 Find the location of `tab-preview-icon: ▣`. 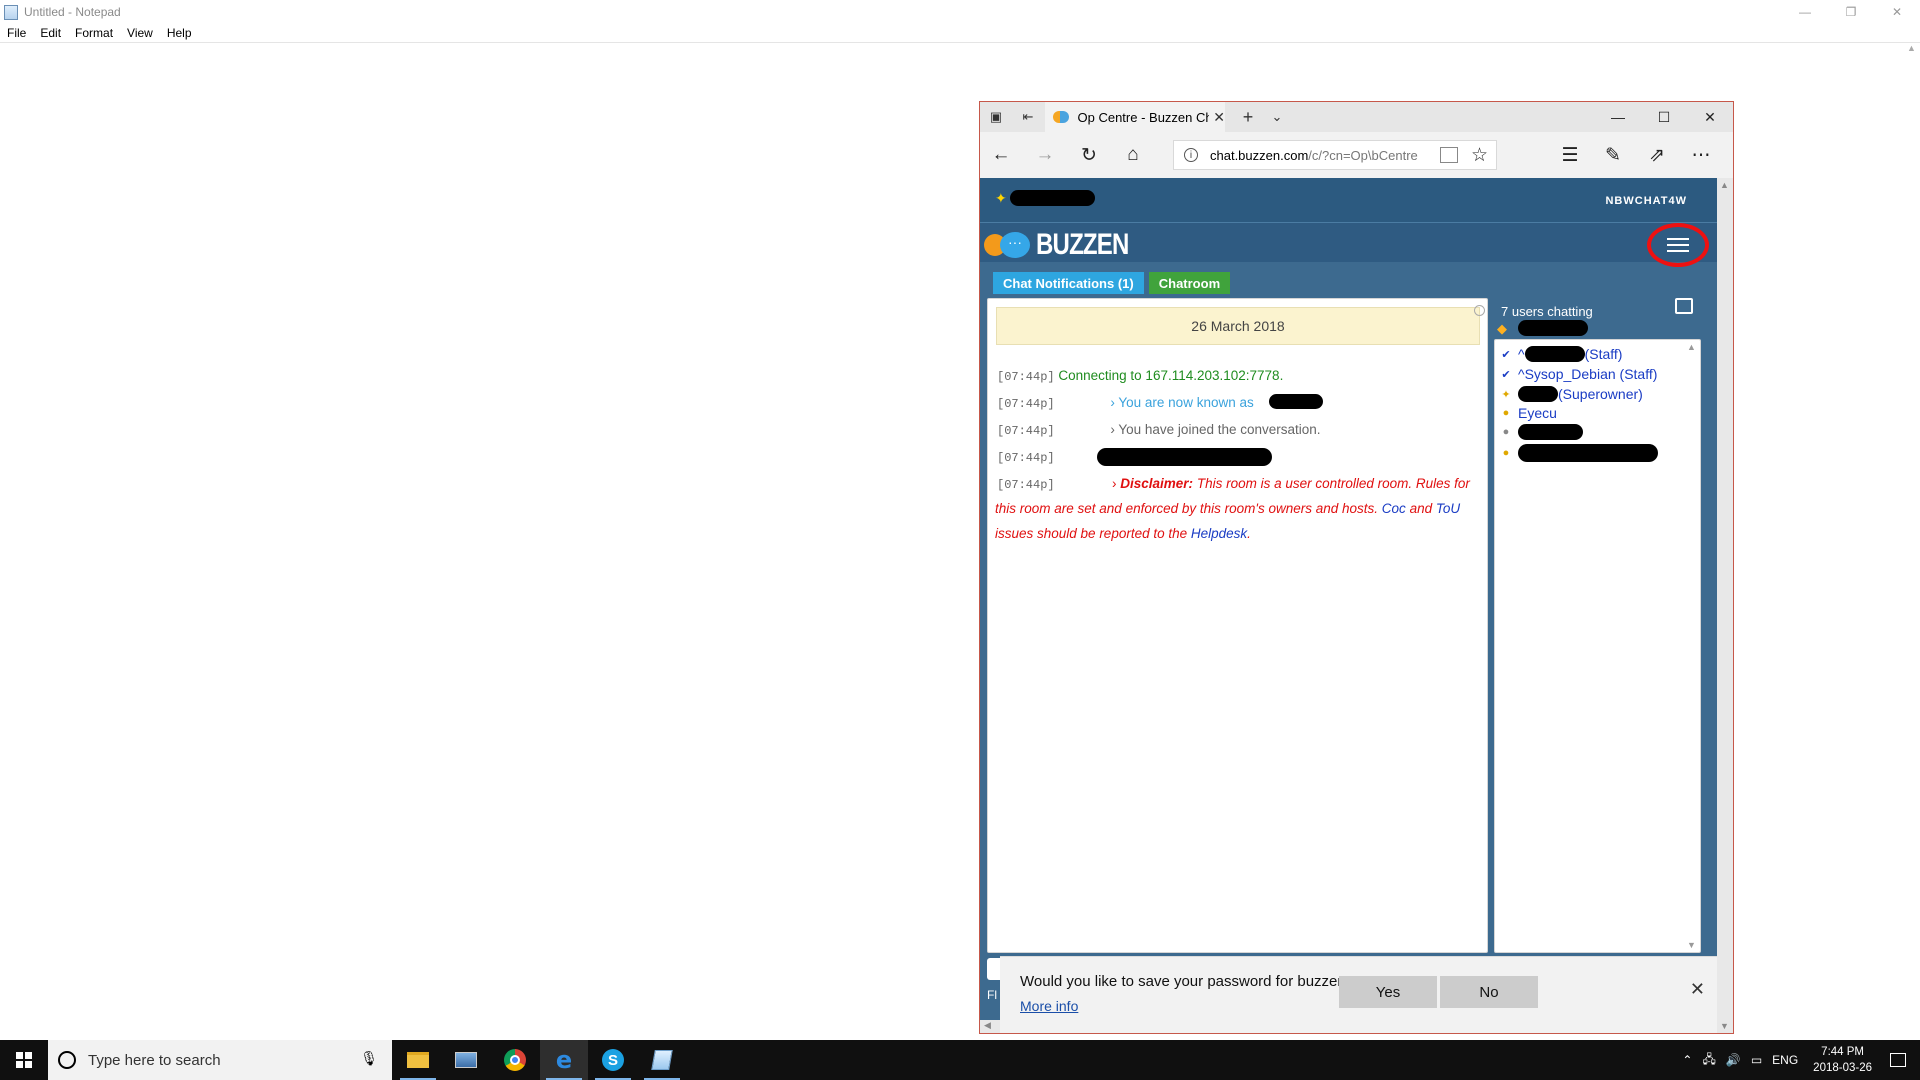

tab-preview-icon: ▣ is located at coordinates (996, 117).